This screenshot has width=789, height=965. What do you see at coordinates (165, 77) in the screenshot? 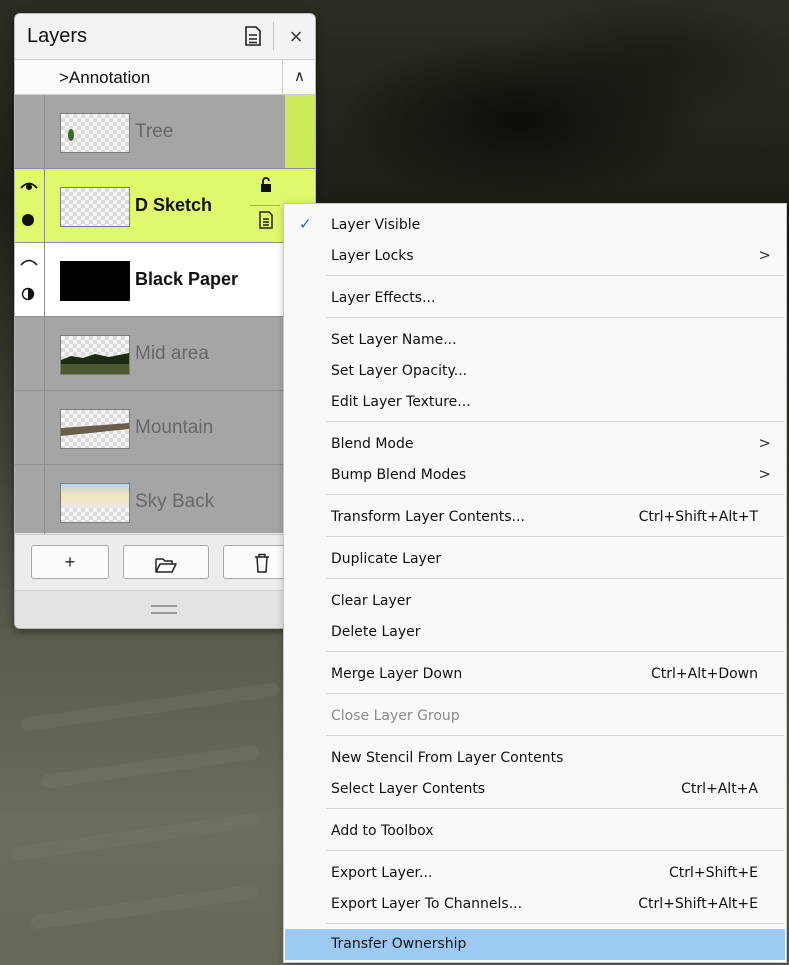
I see `layer-group-row: >Annotation ∧` at bounding box center [165, 77].